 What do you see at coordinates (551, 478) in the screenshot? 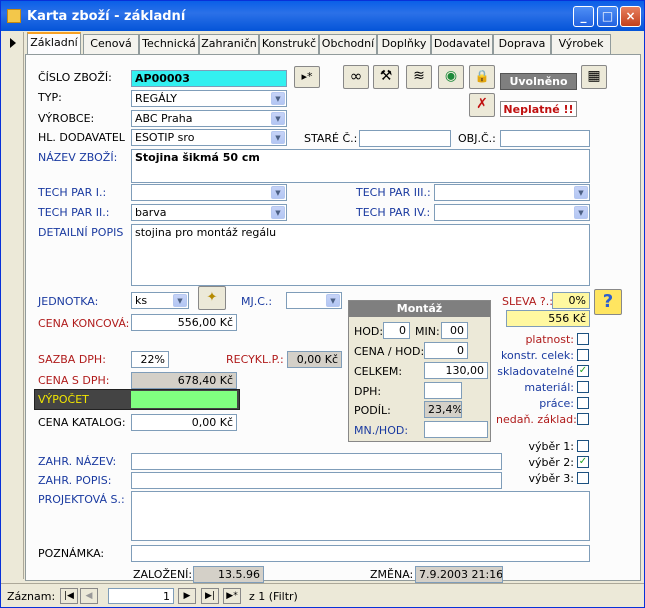
I see `vyber-3-label: výběr 3:` at bounding box center [551, 478].